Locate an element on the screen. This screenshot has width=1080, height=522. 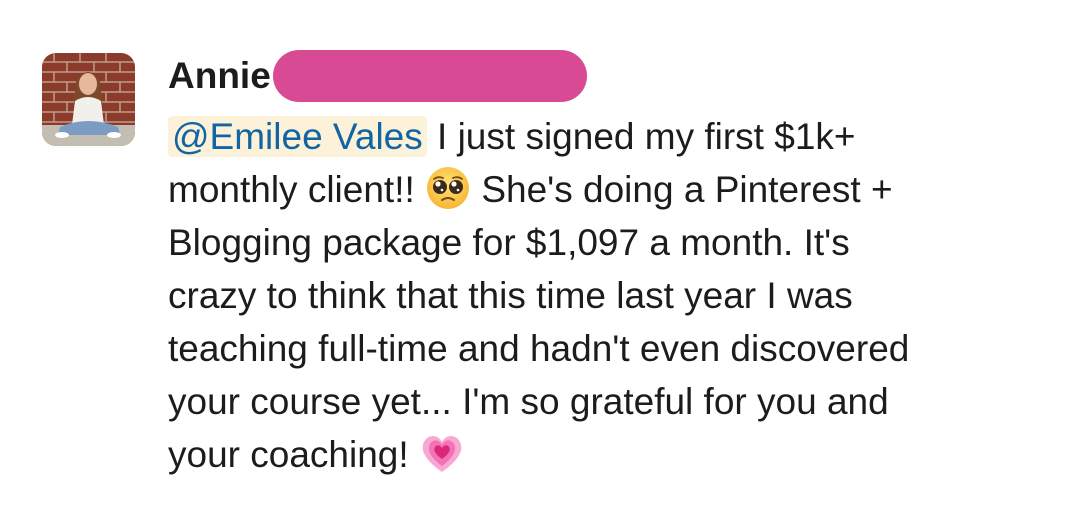
pleading-face-icon is located at coordinates (448, 188).